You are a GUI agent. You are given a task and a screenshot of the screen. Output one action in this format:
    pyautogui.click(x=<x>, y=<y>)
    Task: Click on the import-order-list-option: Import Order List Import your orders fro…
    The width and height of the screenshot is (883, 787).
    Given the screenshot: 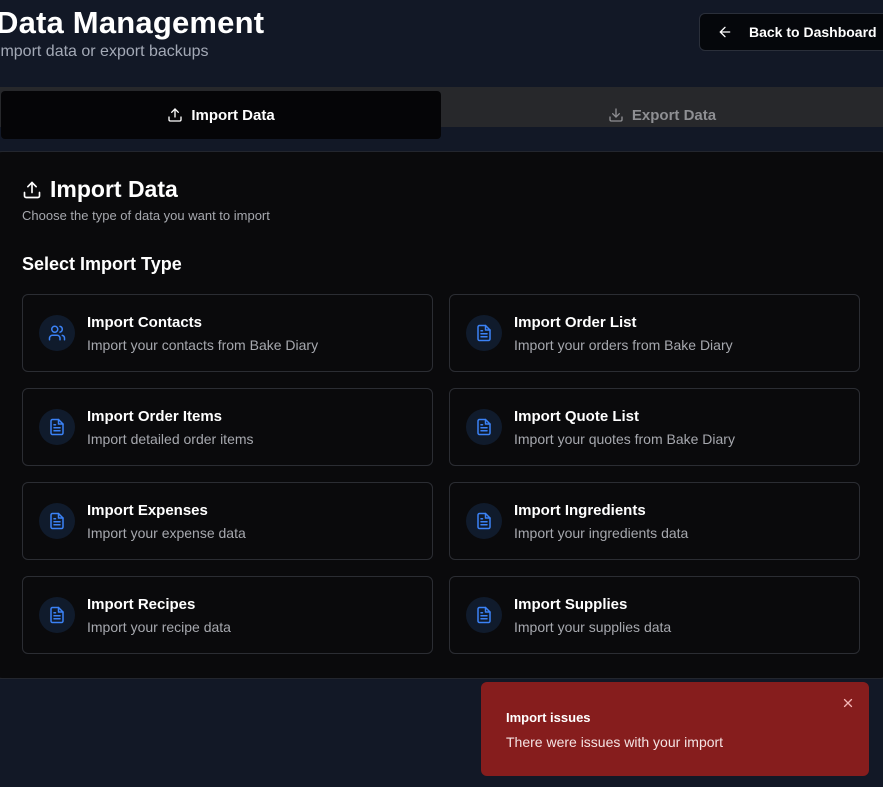 What is the action you would take?
    pyautogui.click(x=654, y=333)
    